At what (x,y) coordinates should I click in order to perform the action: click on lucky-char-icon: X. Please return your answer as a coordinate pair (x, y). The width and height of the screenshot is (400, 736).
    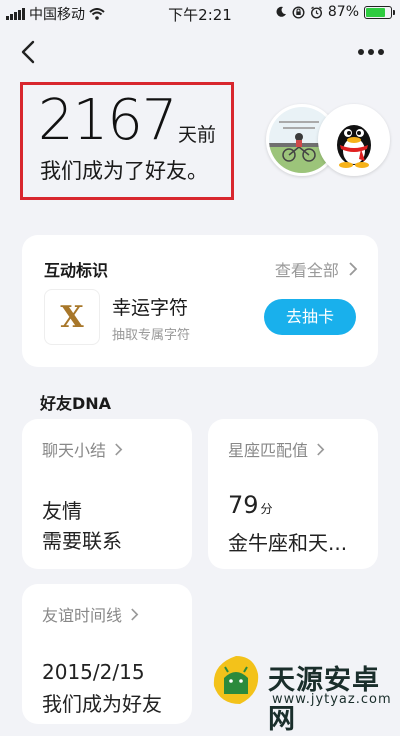
    Looking at the image, I should click on (72, 317).